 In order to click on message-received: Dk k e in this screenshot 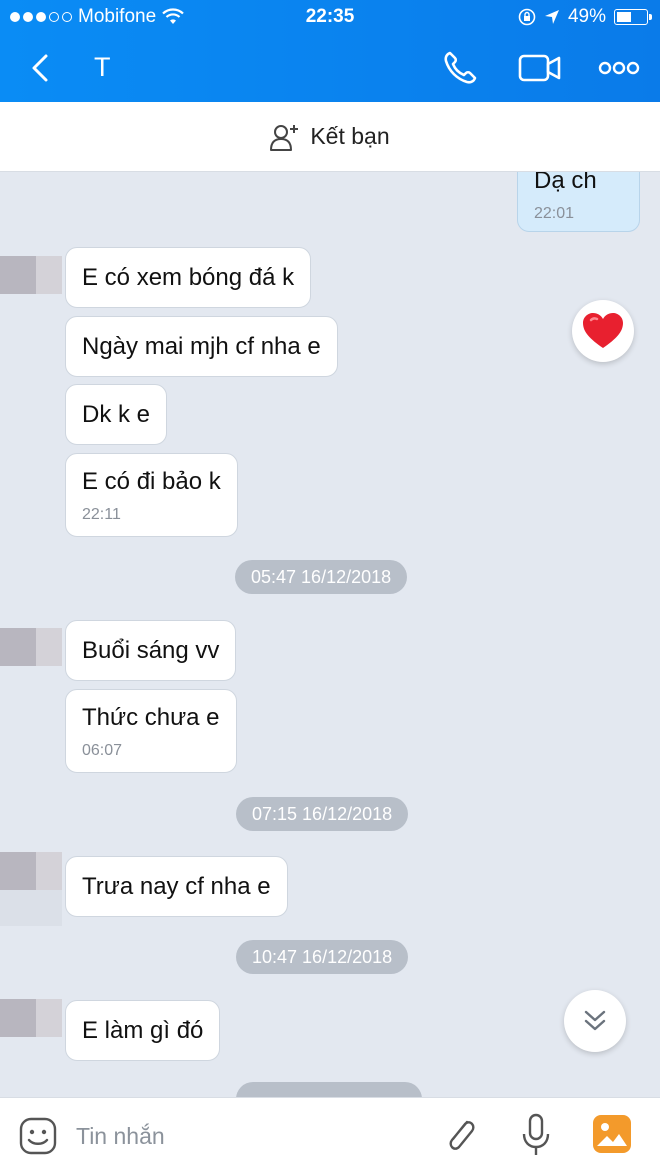, I will do `click(116, 414)`.